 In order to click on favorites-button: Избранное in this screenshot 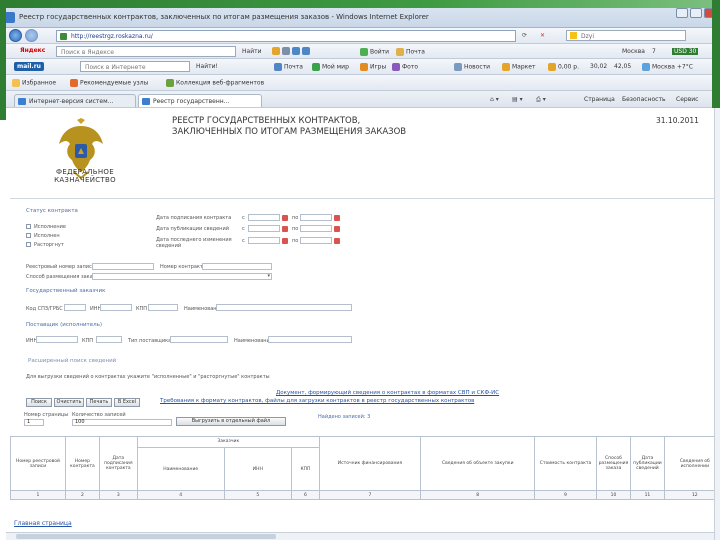, I will do `click(34, 83)`.